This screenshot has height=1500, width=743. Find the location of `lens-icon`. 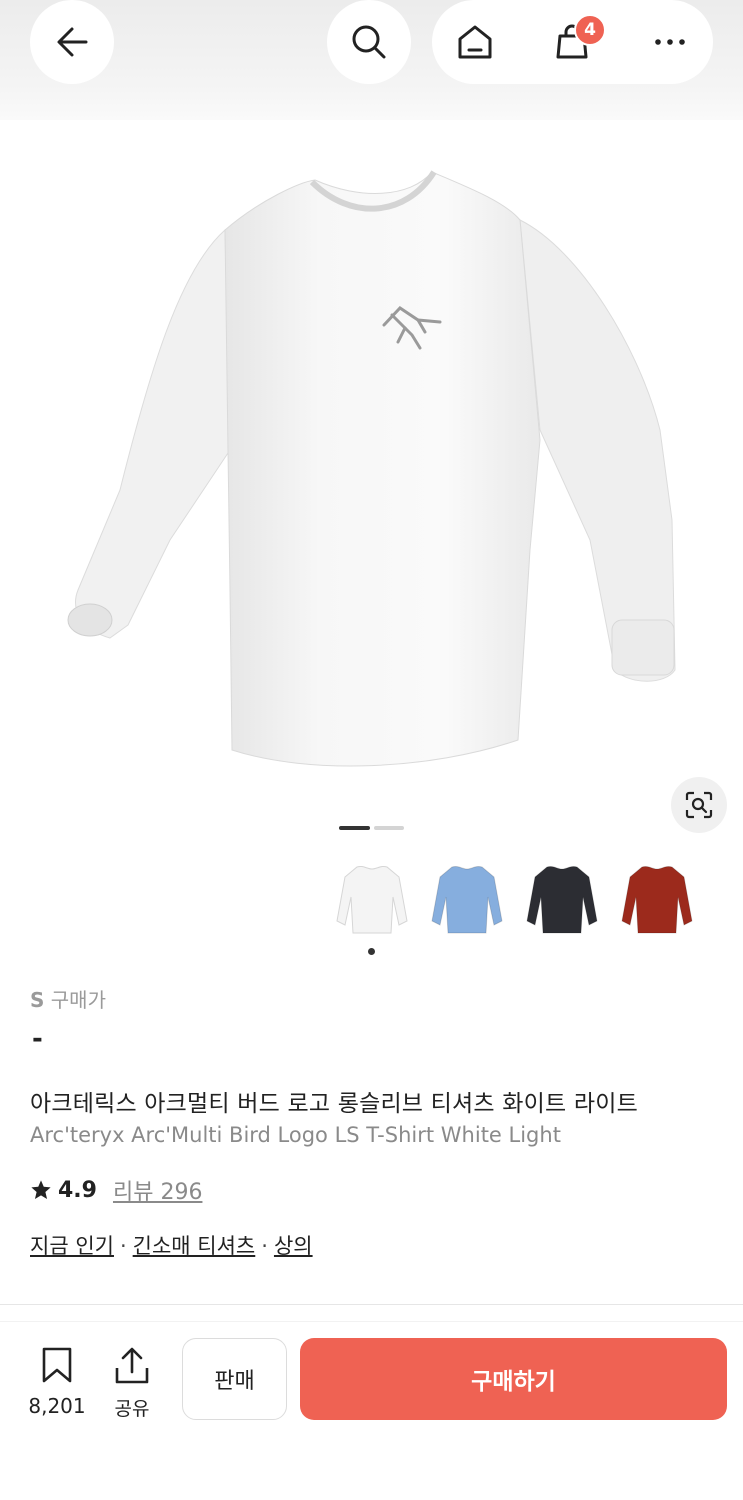

lens-icon is located at coordinates (699, 805).